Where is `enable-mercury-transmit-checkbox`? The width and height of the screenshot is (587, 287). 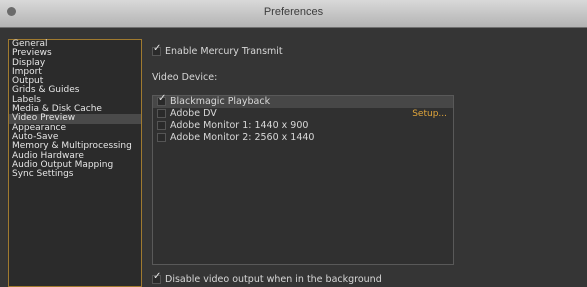
enable-mercury-transmit-checkbox is located at coordinates (156, 49).